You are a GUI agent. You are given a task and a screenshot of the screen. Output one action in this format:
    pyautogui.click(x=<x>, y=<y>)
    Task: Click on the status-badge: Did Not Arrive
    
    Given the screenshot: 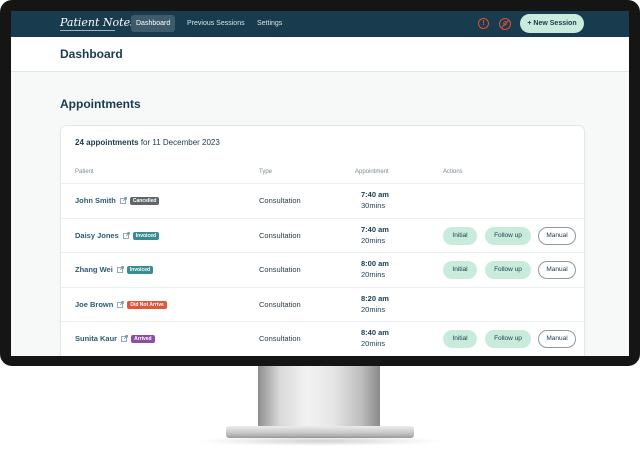 What is the action you would take?
    pyautogui.click(x=147, y=305)
    